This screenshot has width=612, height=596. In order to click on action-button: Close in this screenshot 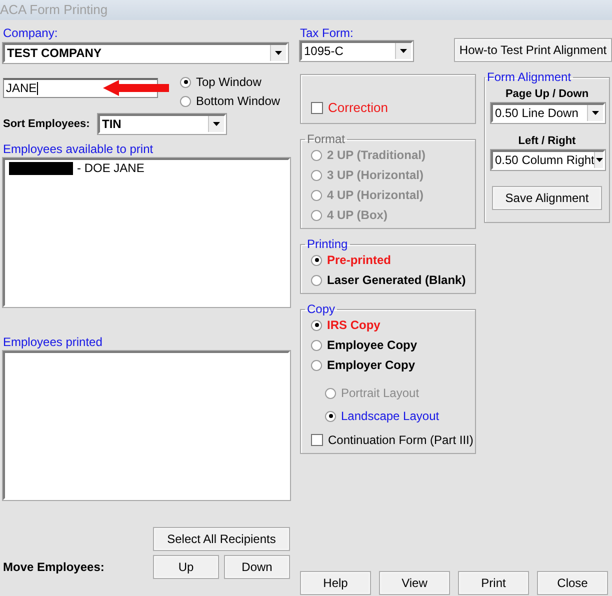, I will do `click(572, 583)`.